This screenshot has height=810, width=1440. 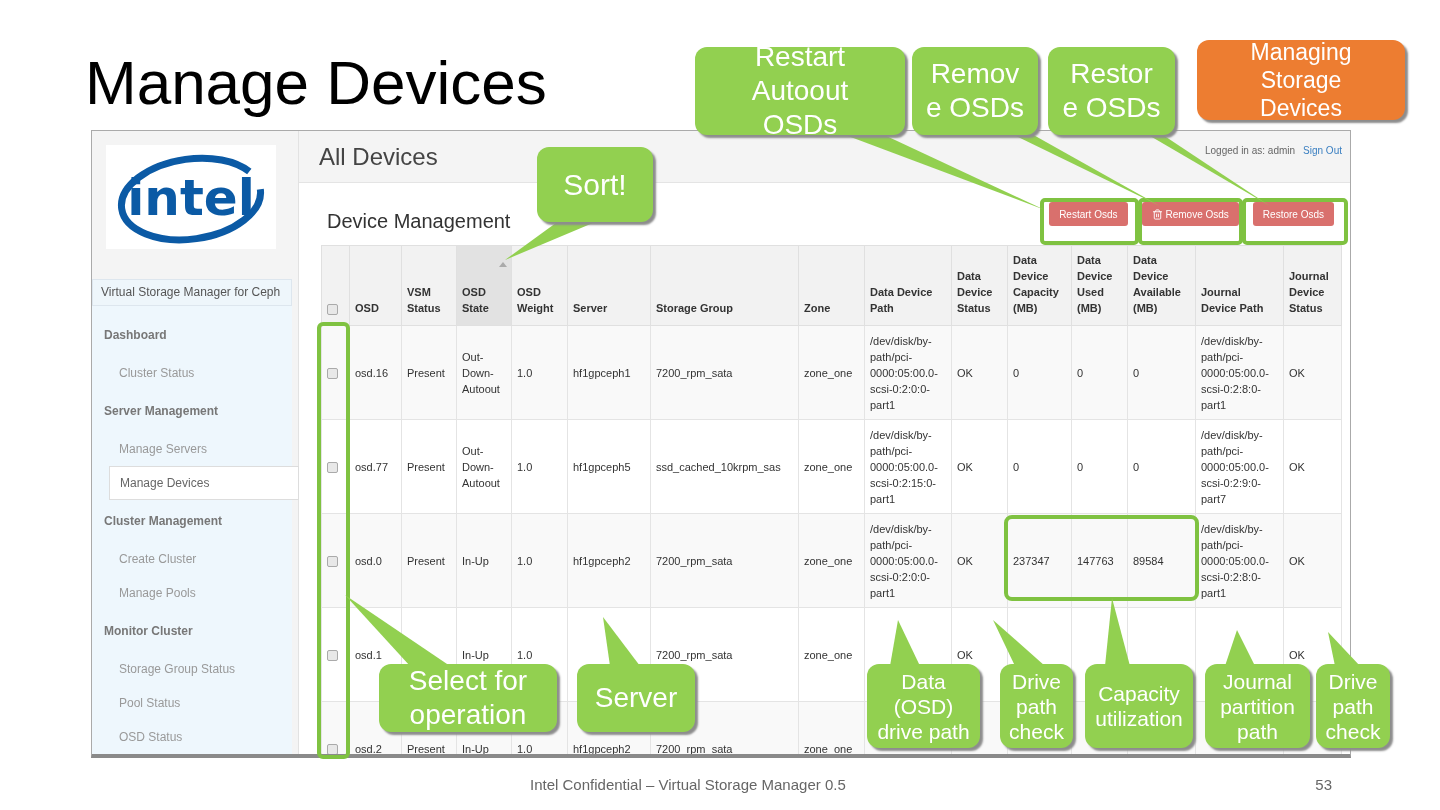 What do you see at coordinates (908, 285) in the screenshot?
I see `column-header: Data Device Path` at bounding box center [908, 285].